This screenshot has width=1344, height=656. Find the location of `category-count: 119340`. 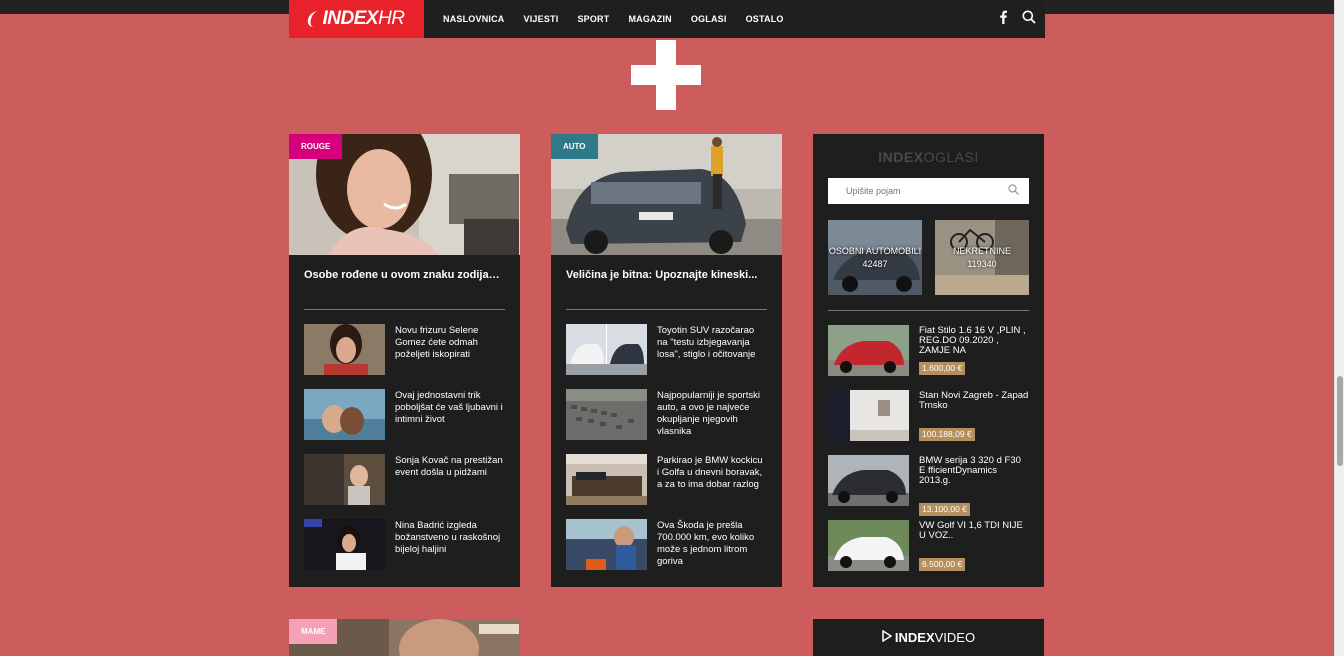

category-count: 119340 is located at coordinates (982, 263).